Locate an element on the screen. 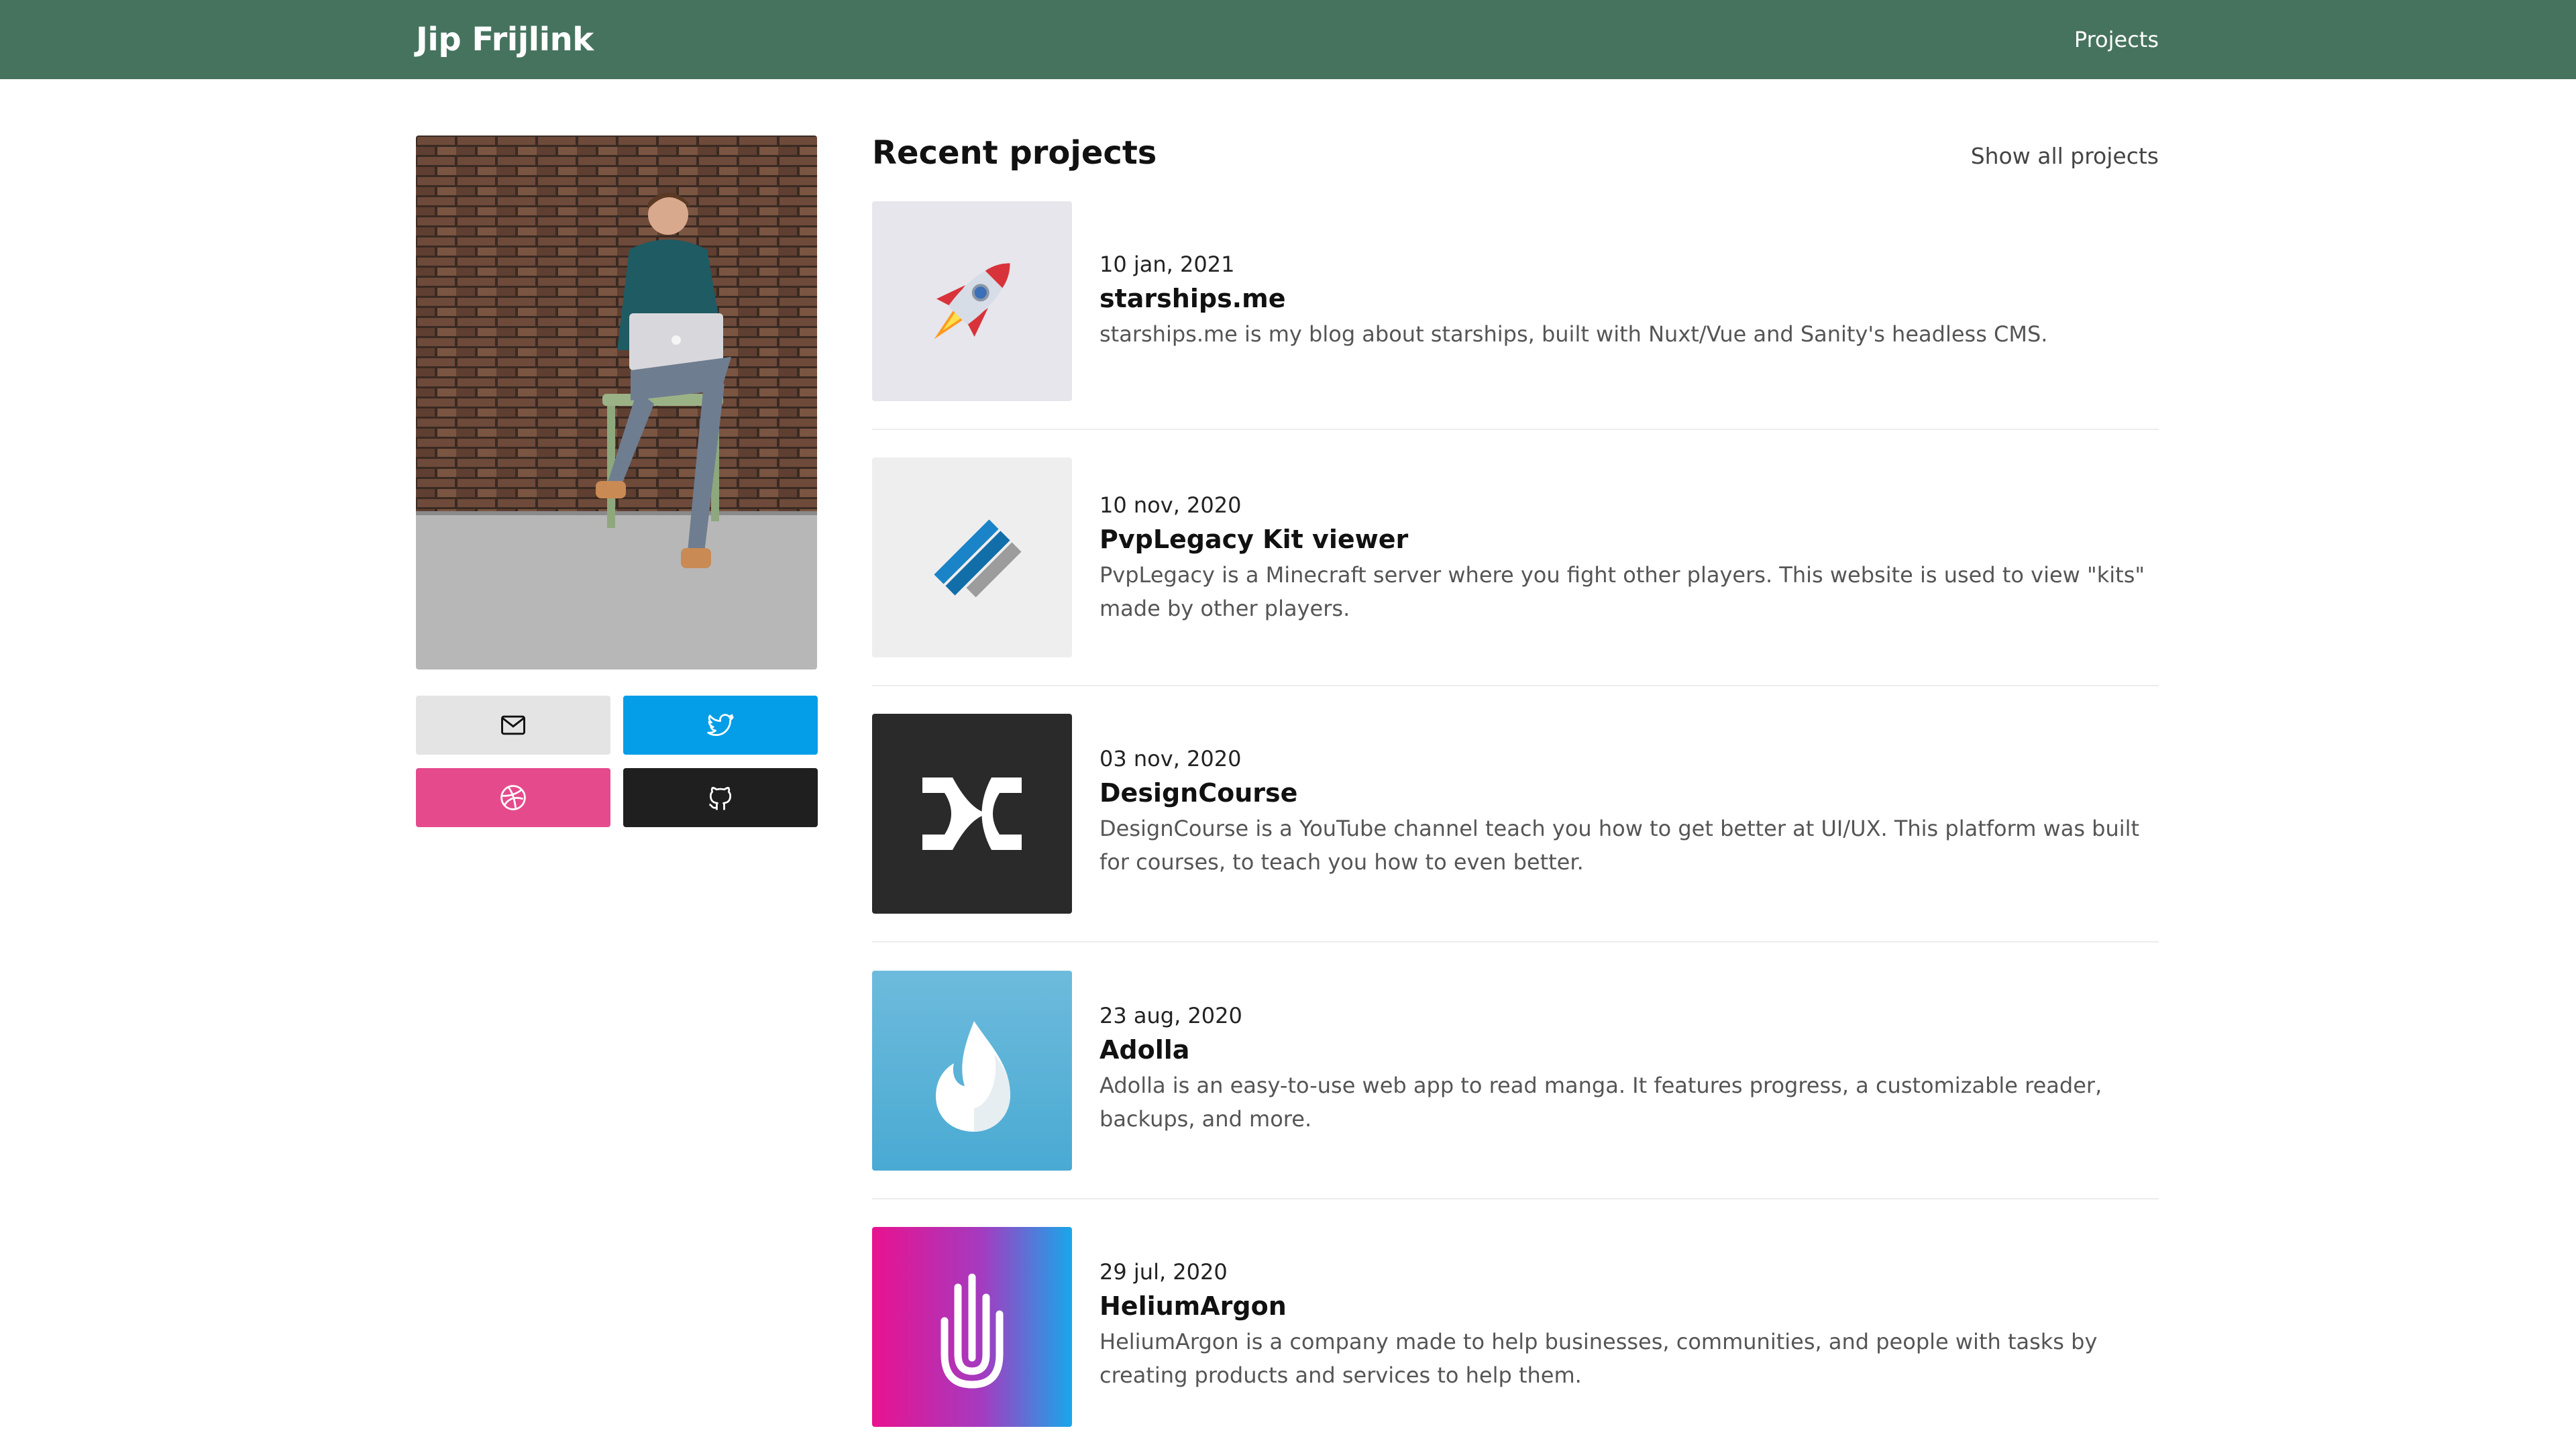  github-icon is located at coordinates (720, 798).